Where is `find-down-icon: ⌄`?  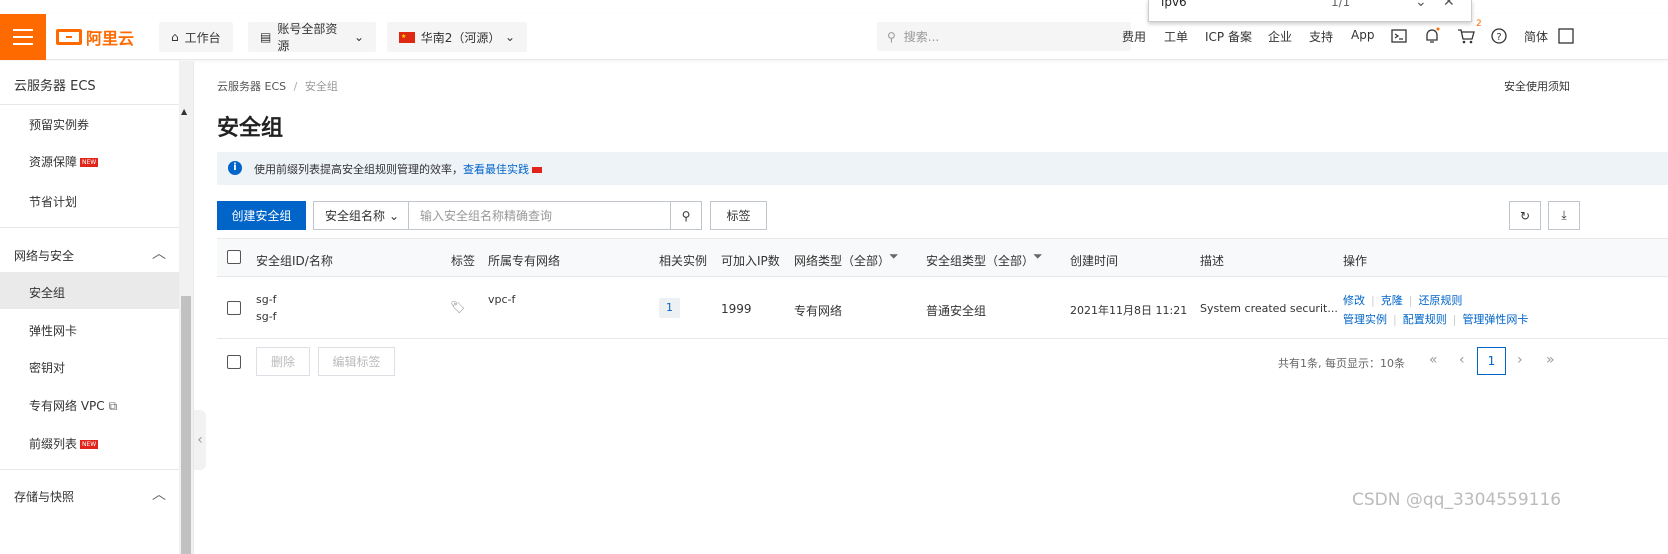 find-down-icon: ⌄ is located at coordinates (1421, 5).